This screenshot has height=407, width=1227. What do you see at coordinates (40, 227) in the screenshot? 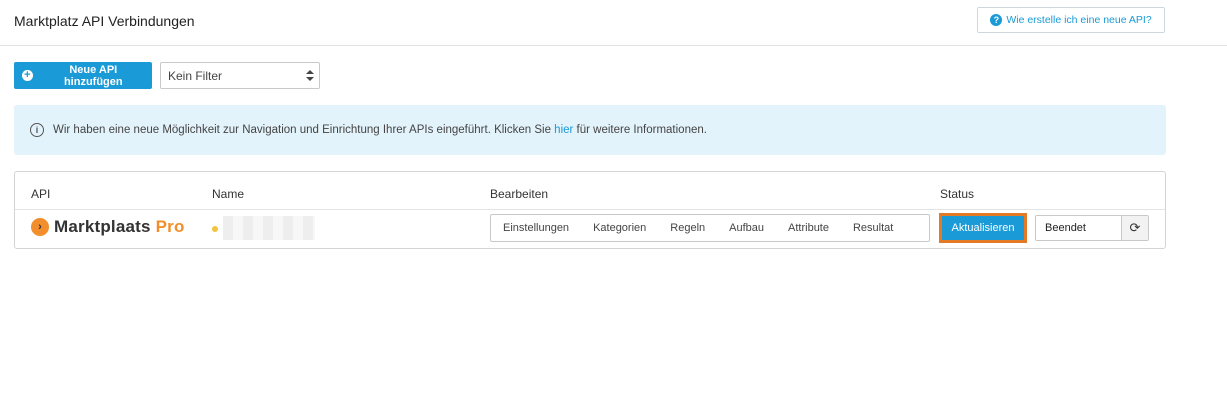
I see `marktplaats-logo-icon: ›` at bounding box center [40, 227].